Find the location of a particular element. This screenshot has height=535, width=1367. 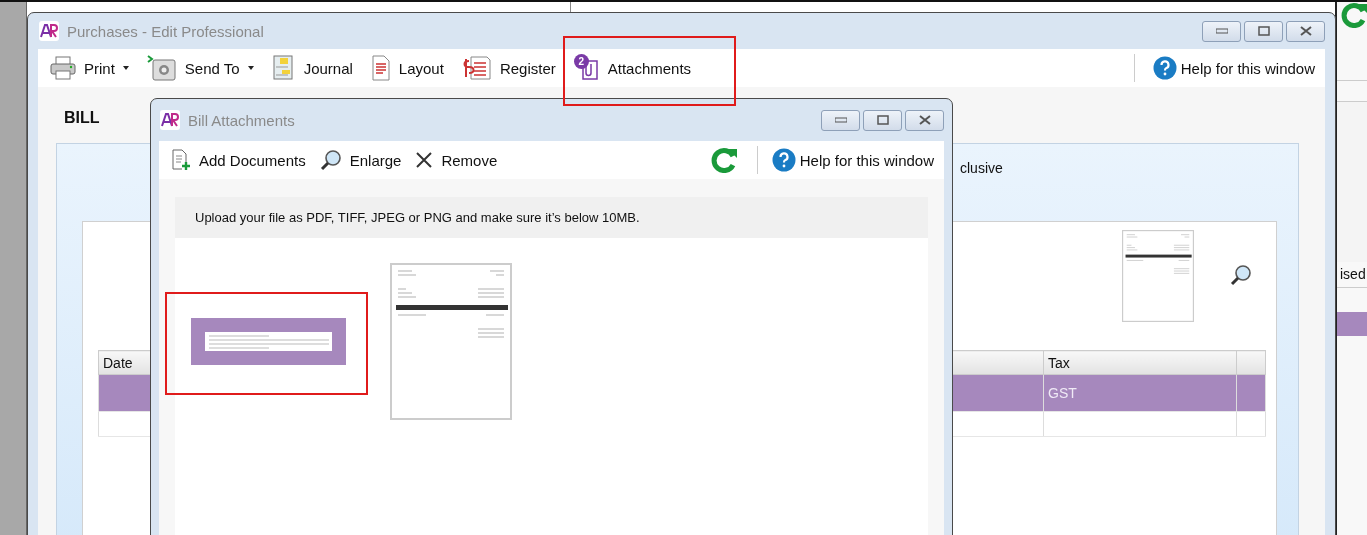

form-heading: BILL is located at coordinates (82, 118).